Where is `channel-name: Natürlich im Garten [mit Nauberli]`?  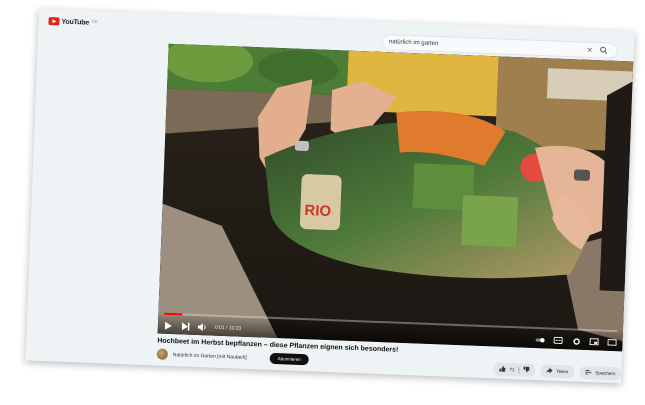 channel-name: Natürlich im Garten [mit Nauberli] is located at coordinates (210, 356).